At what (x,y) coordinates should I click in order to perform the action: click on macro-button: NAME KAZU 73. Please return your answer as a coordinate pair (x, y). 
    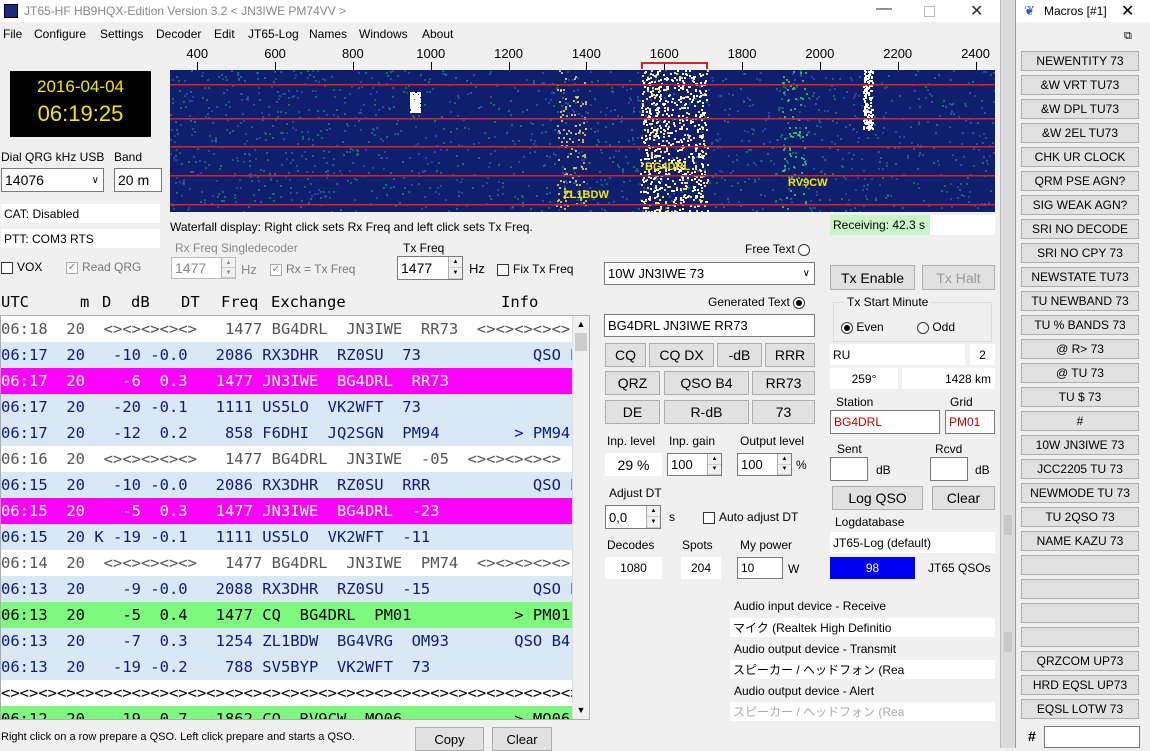
    Looking at the image, I should click on (1080, 541).